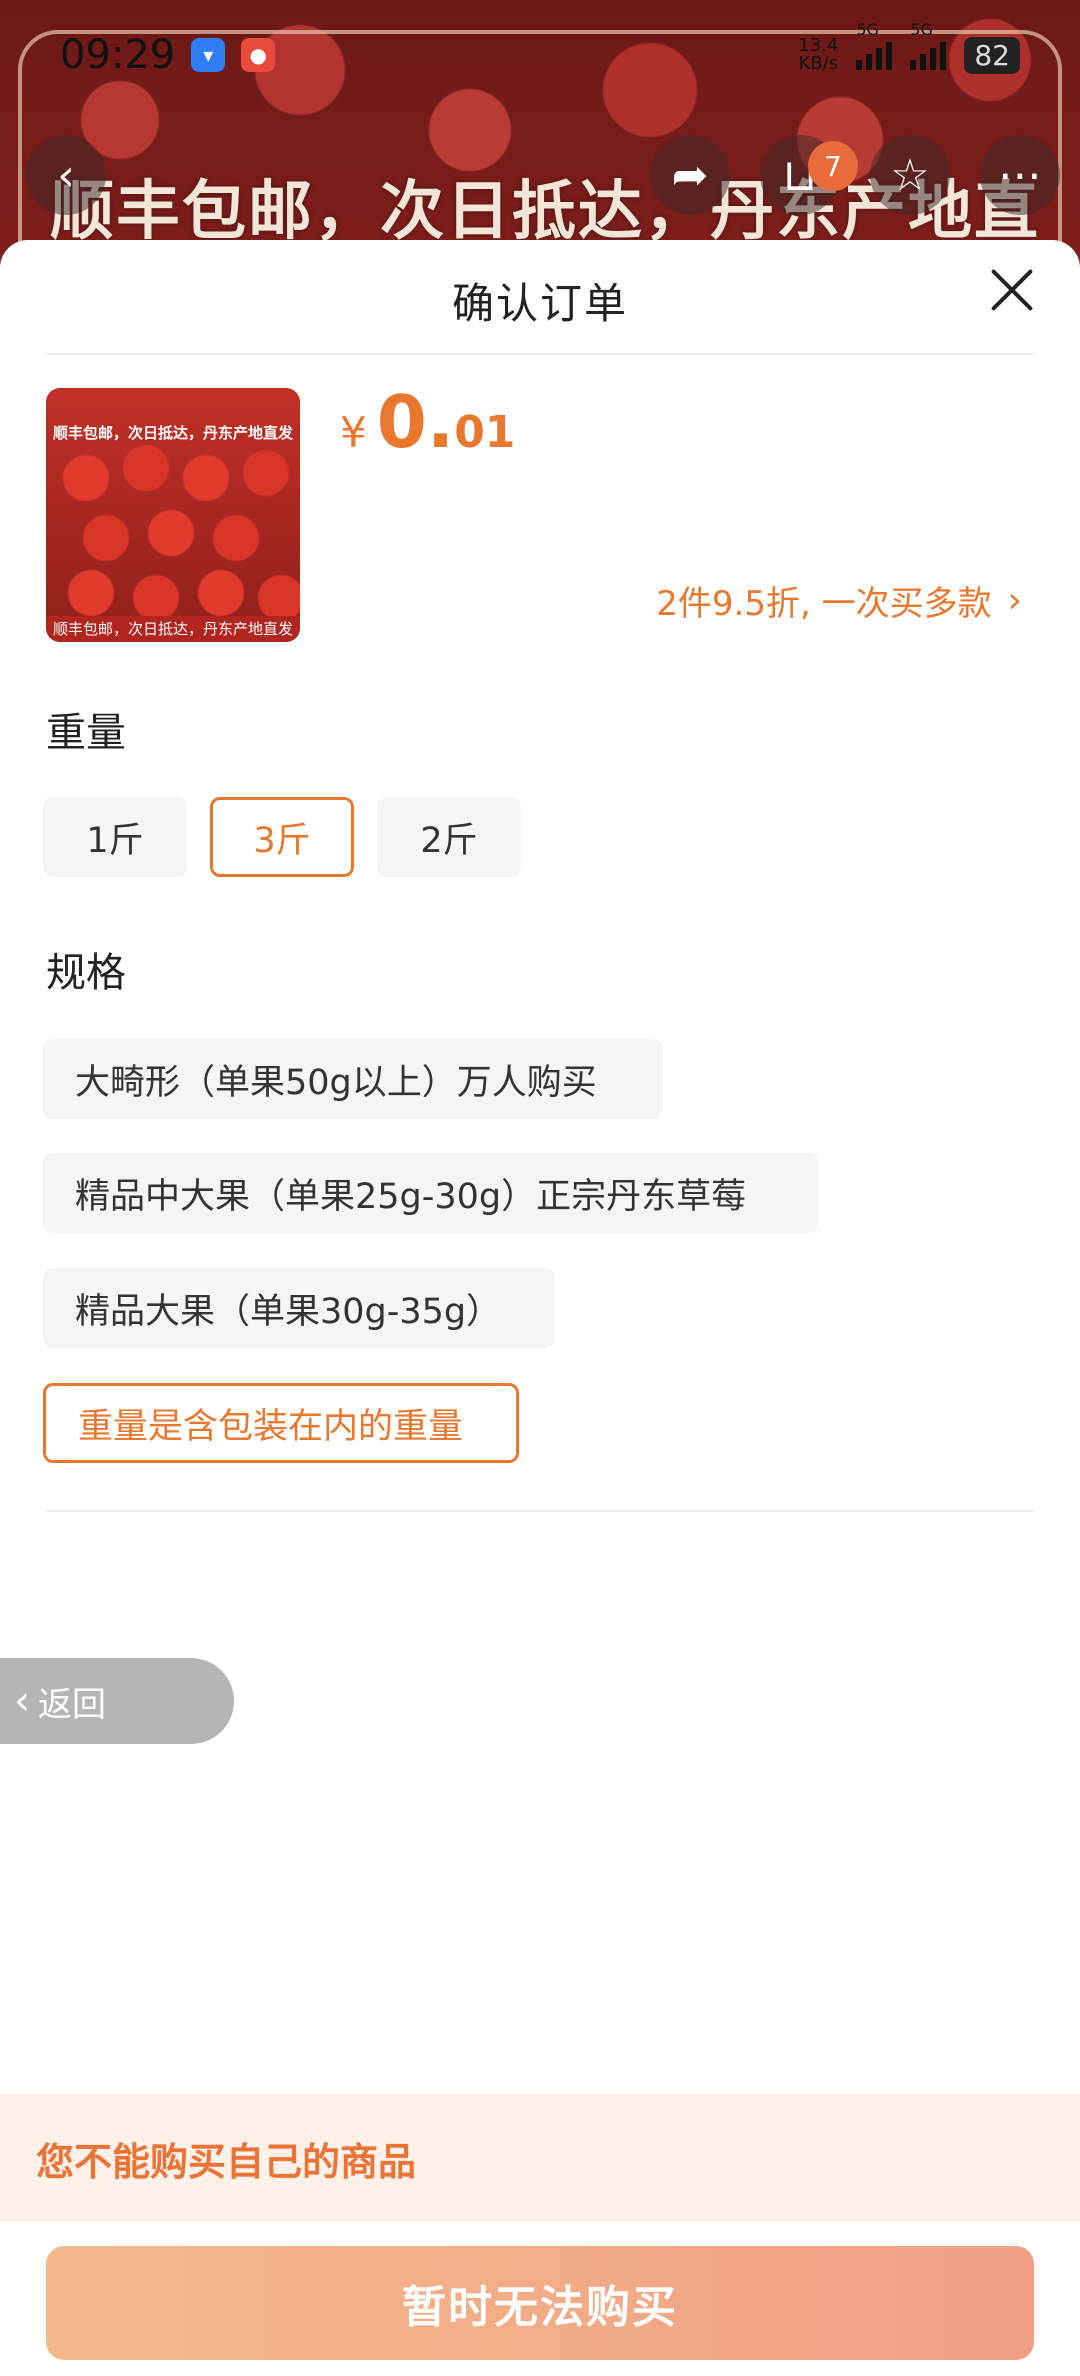 This screenshot has height=2376, width=1080. What do you see at coordinates (824, 604) in the screenshot?
I see `promo-text: 2件9.5折, 一次买多款` at bounding box center [824, 604].